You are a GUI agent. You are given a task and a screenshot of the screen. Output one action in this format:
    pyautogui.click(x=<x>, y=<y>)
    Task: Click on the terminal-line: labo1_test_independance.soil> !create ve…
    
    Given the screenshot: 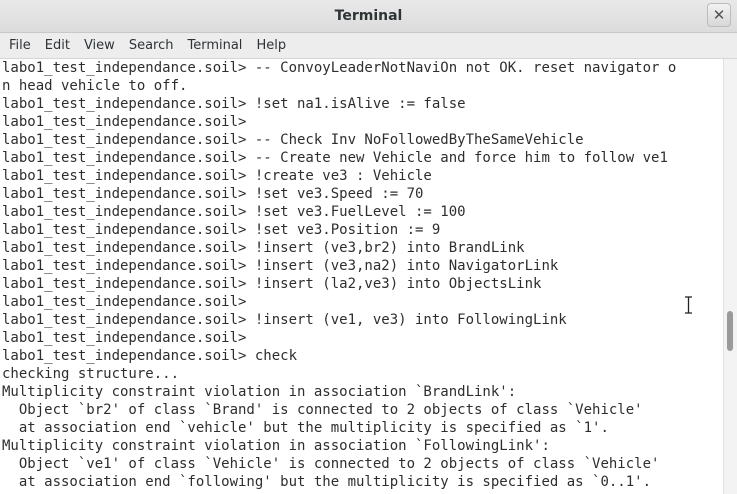 What is the action you would take?
    pyautogui.click(x=217, y=176)
    